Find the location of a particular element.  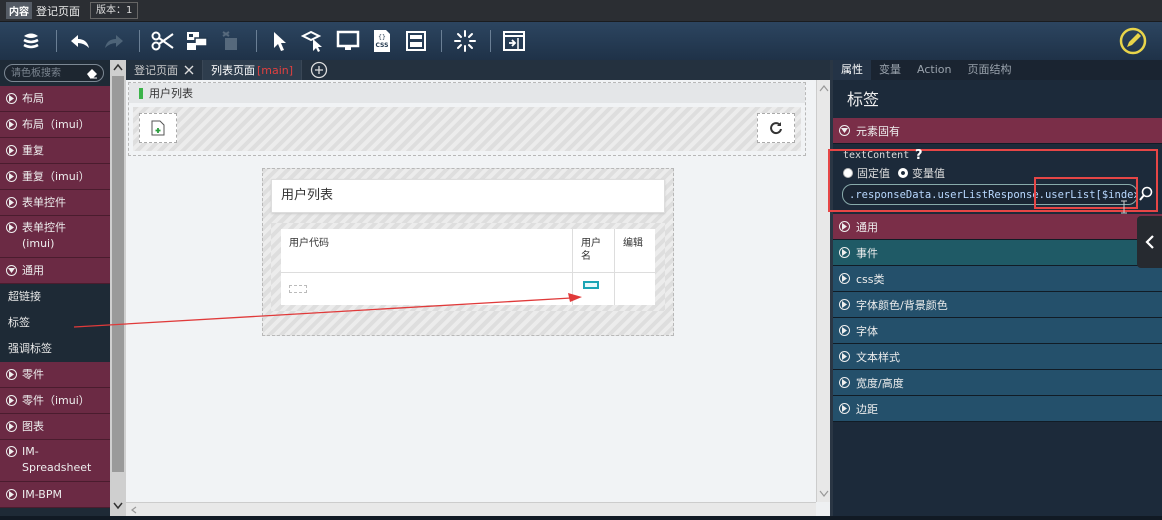

property-section: 宽度/高度 is located at coordinates (997, 383).